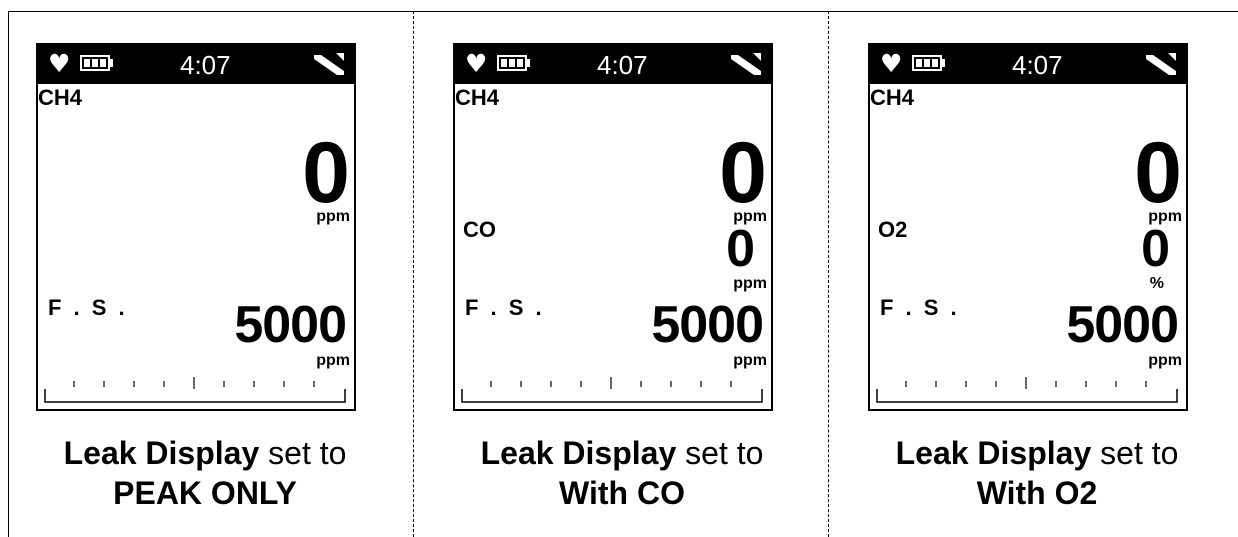  What do you see at coordinates (622, 493) in the screenshot?
I see `caption-setting-value: With CO` at bounding box center [622, 493].